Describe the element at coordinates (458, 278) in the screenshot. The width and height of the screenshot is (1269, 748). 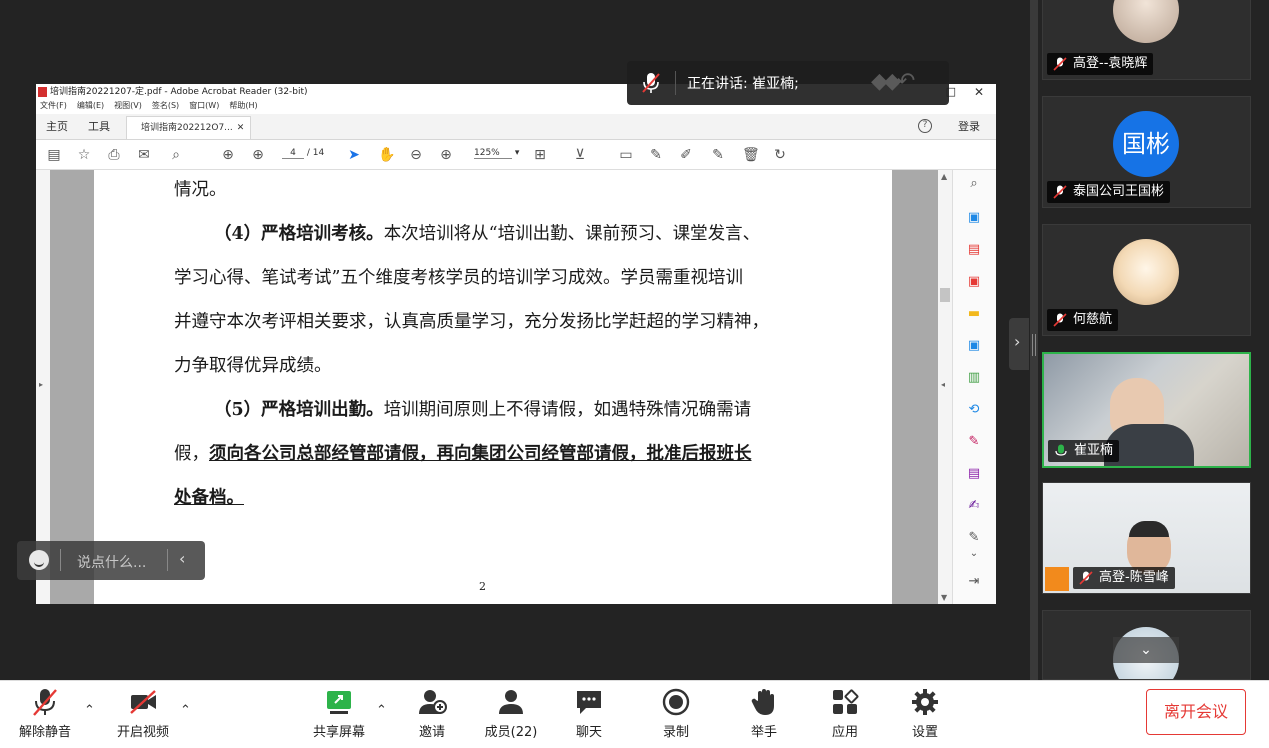
I see `doc-line: 学习心得、笔试考试”五个维度考核学员的培训学习成效。学员需重视培训` at that location.